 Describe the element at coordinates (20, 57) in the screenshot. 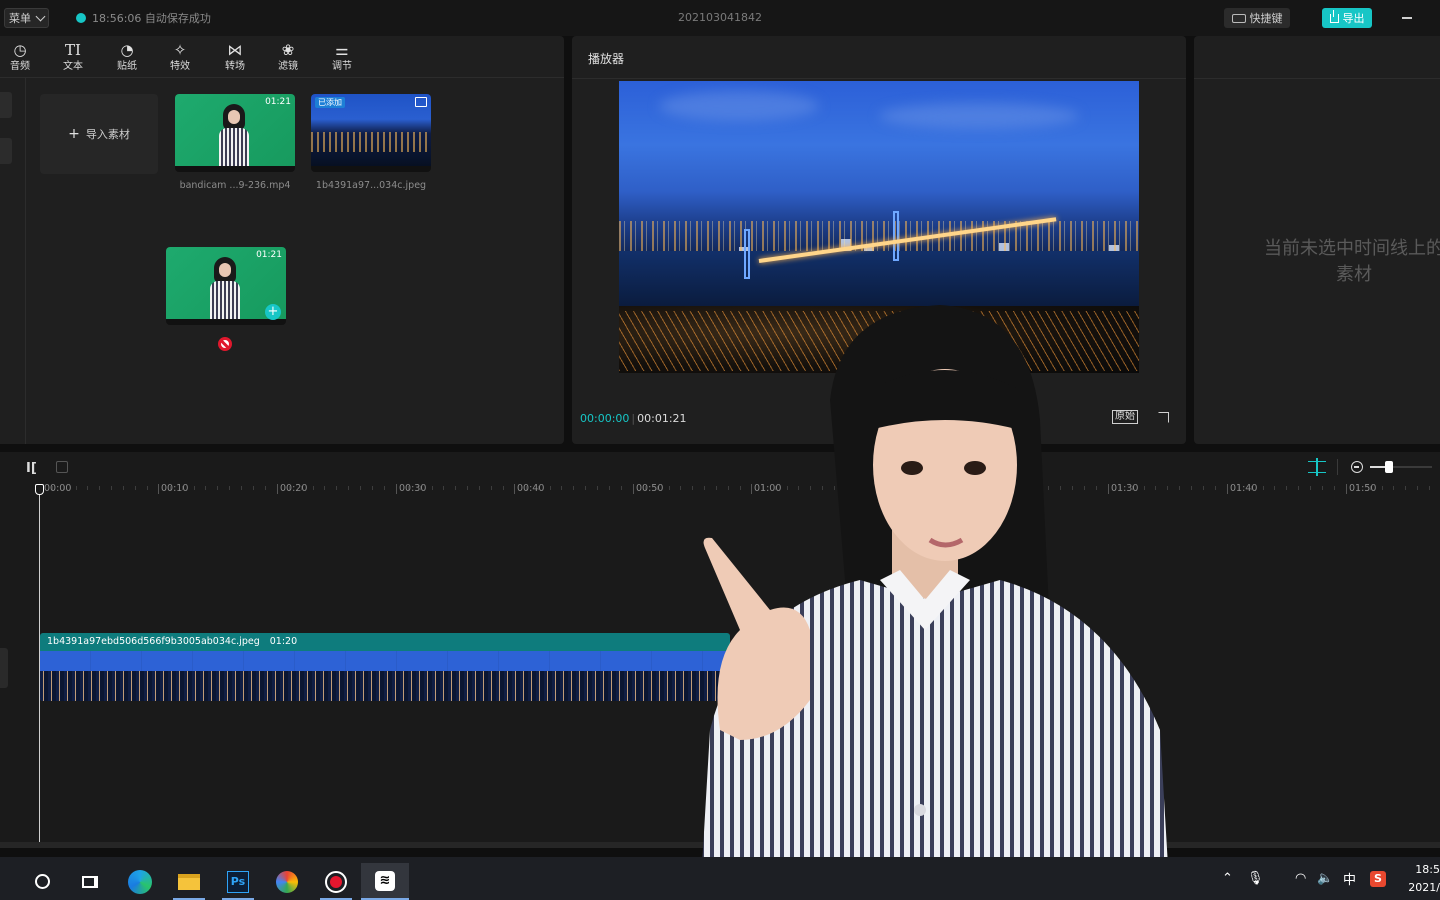

I see `tool-audio: ◷ 音频` at that location.